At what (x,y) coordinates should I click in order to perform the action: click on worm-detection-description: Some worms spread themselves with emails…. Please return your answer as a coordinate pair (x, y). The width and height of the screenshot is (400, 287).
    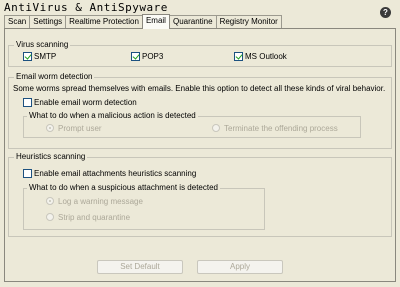
    Looking at the image, I should click on (199, 88).